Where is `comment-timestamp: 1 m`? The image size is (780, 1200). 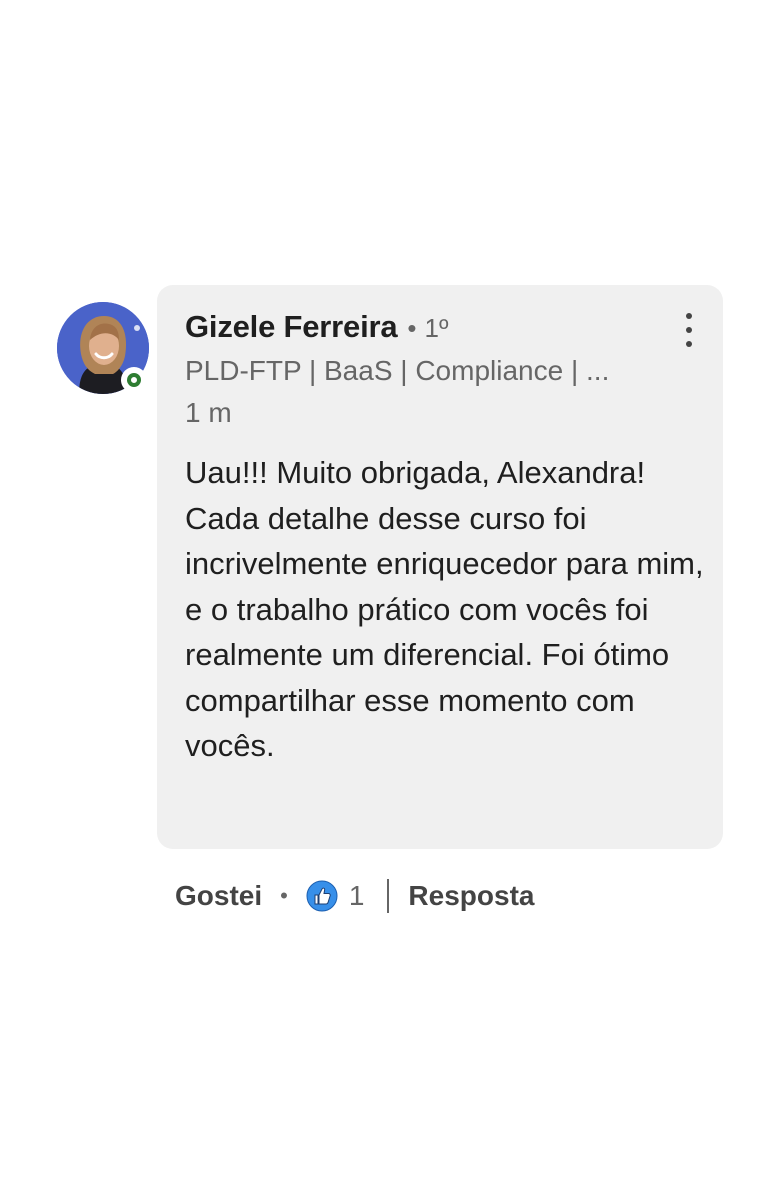
comment-timestamp: 1 m is located at coordinates (208, 412).